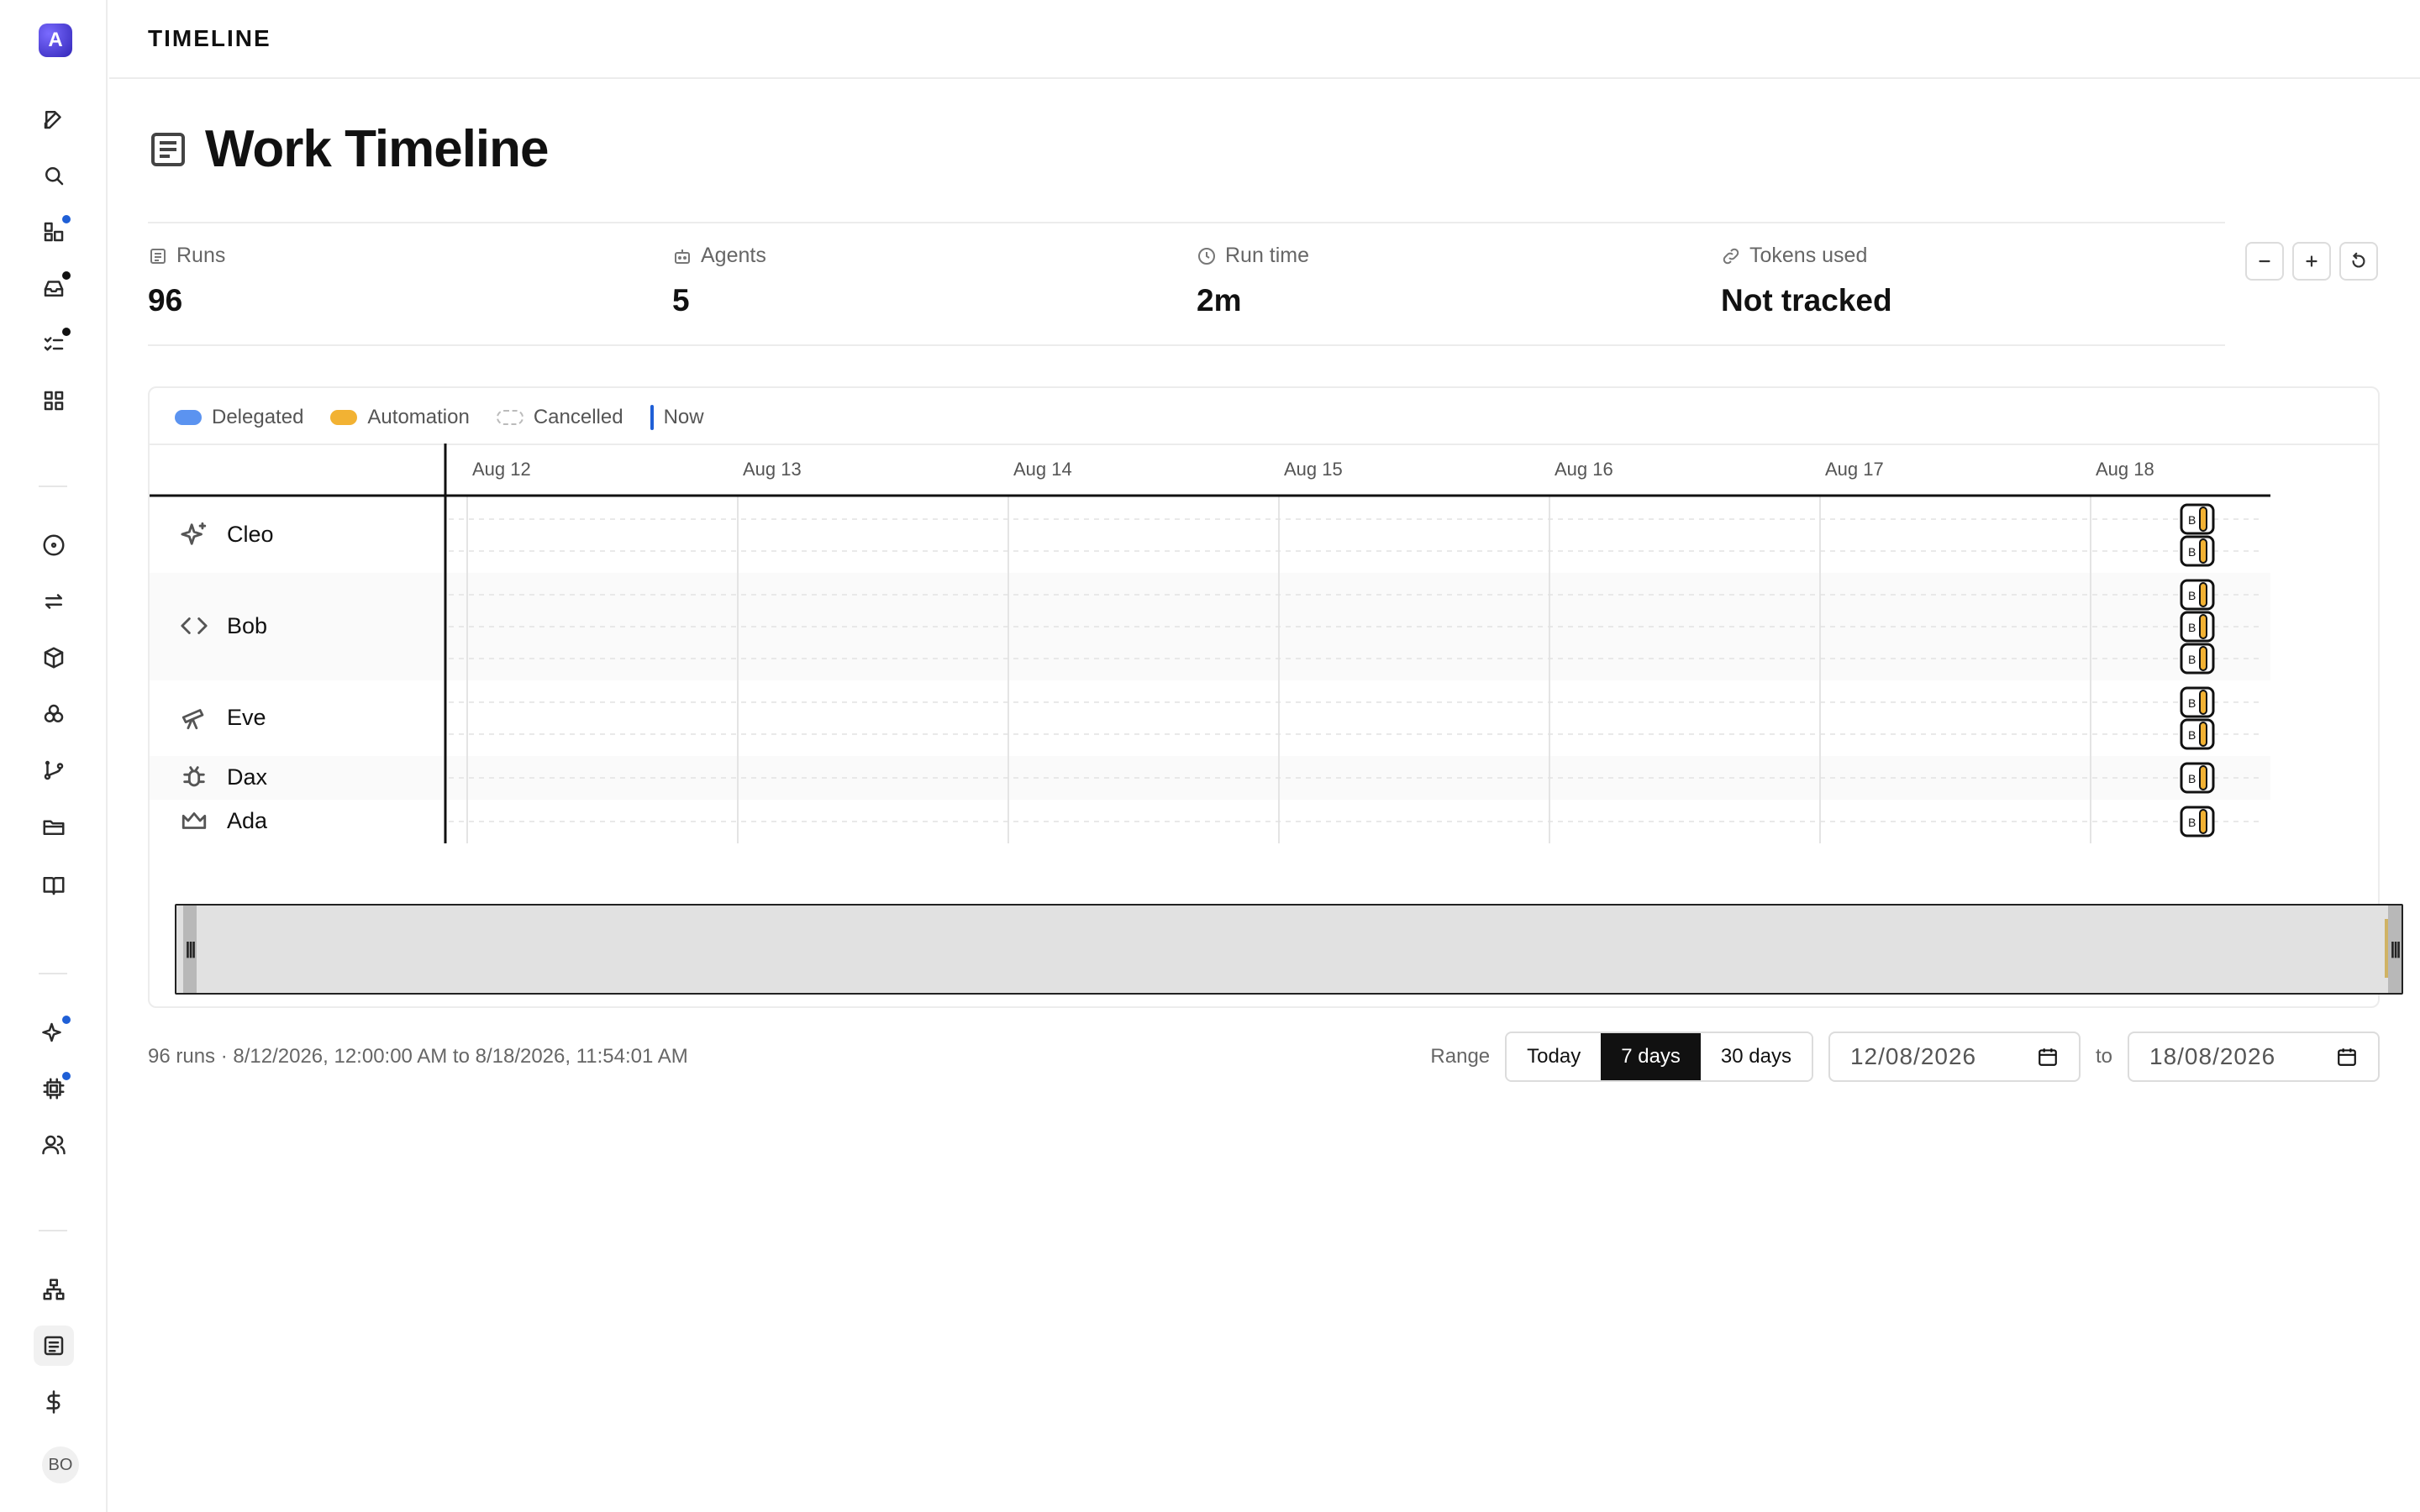 The height and width of the screenshot is (1512, 2420). I want to click on stat-label: Agents, so click(734, 255).